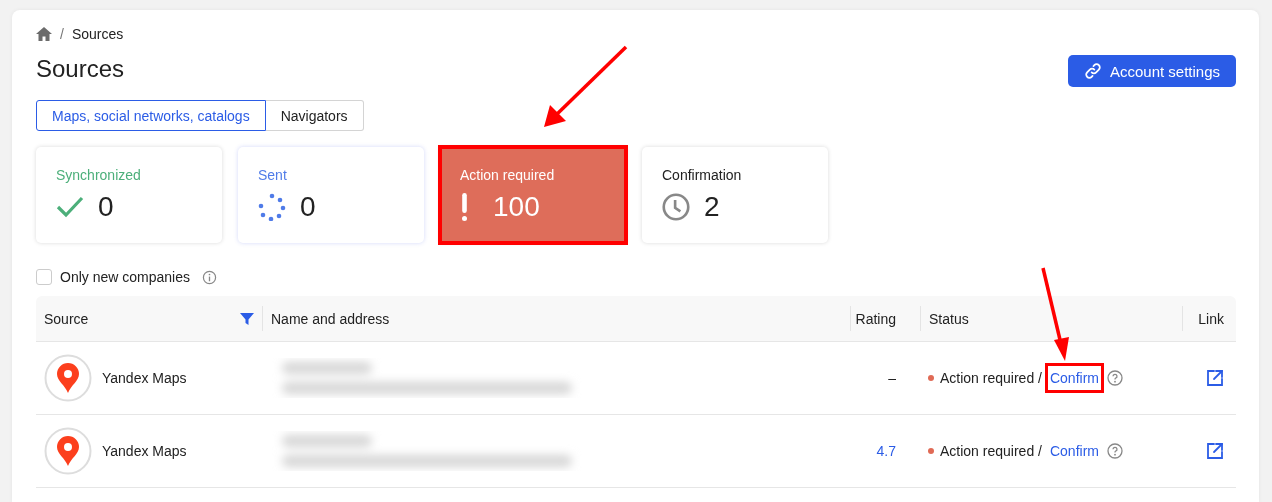  What do you see at coordinates (1211, 318) in the screenshot?
I see `column-header: Link` at bounding box center [1211, 318].